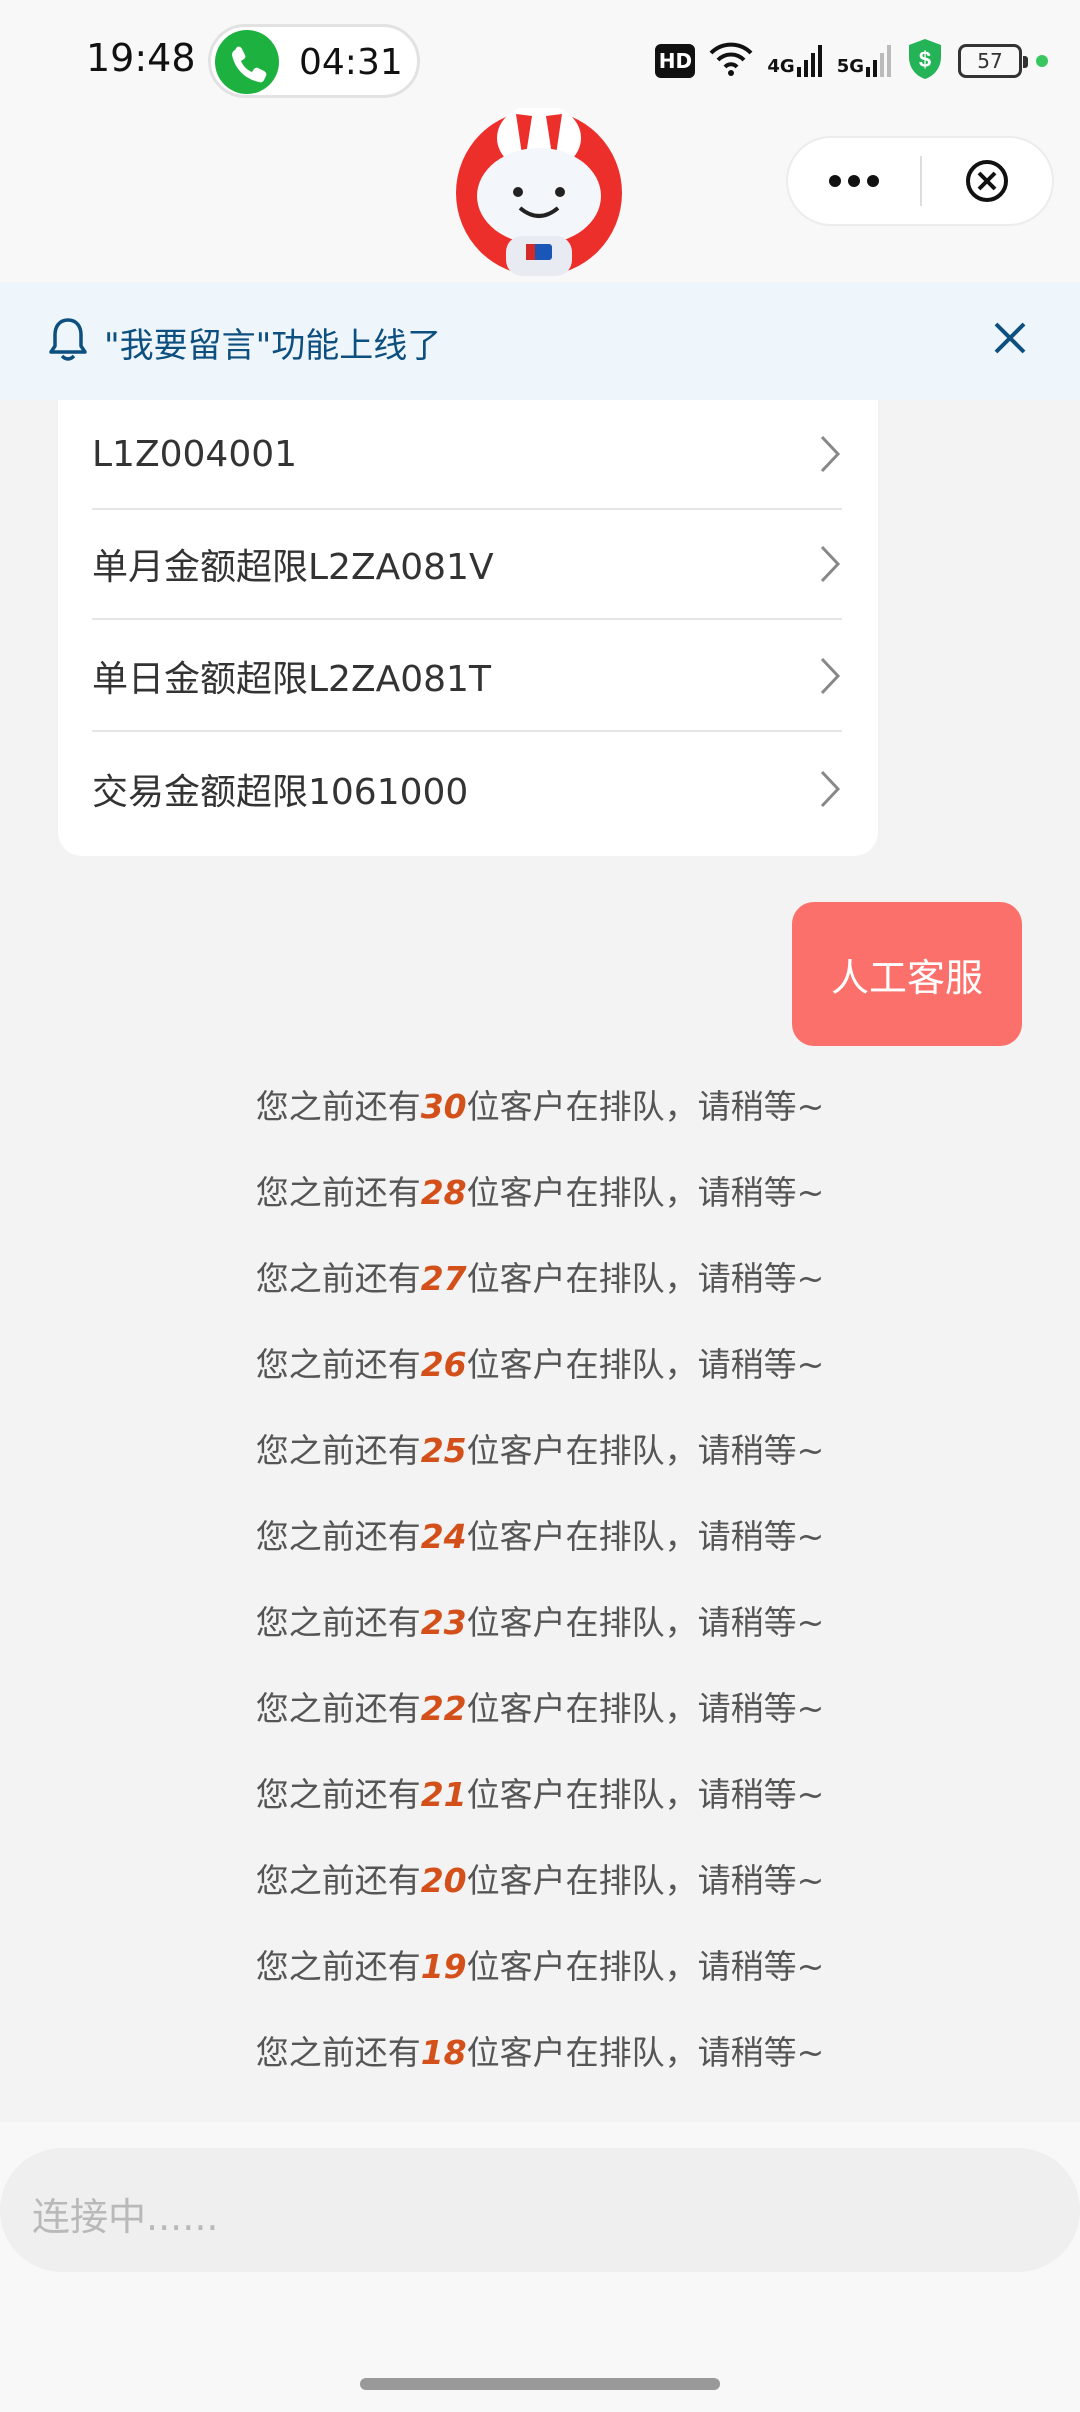 The image size is (1080, 2412). Describe the element at coordinates (540, 2384) in the screenshot. I see `home-indicator` at that location.